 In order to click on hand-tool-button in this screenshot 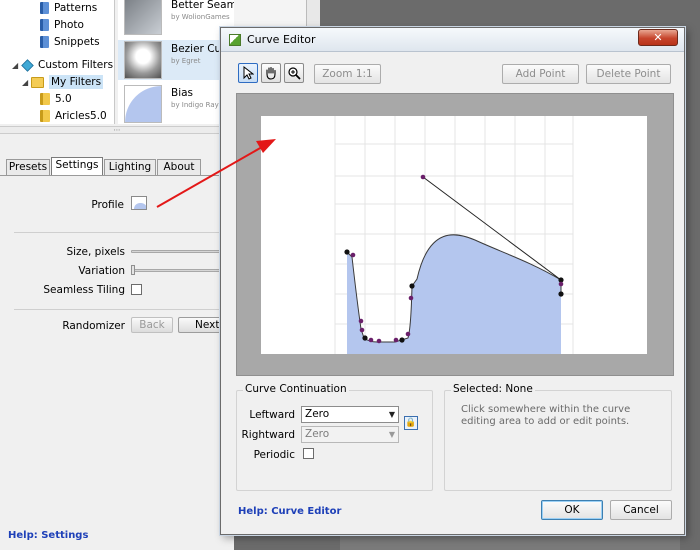, I will do `click(271, 73)`.